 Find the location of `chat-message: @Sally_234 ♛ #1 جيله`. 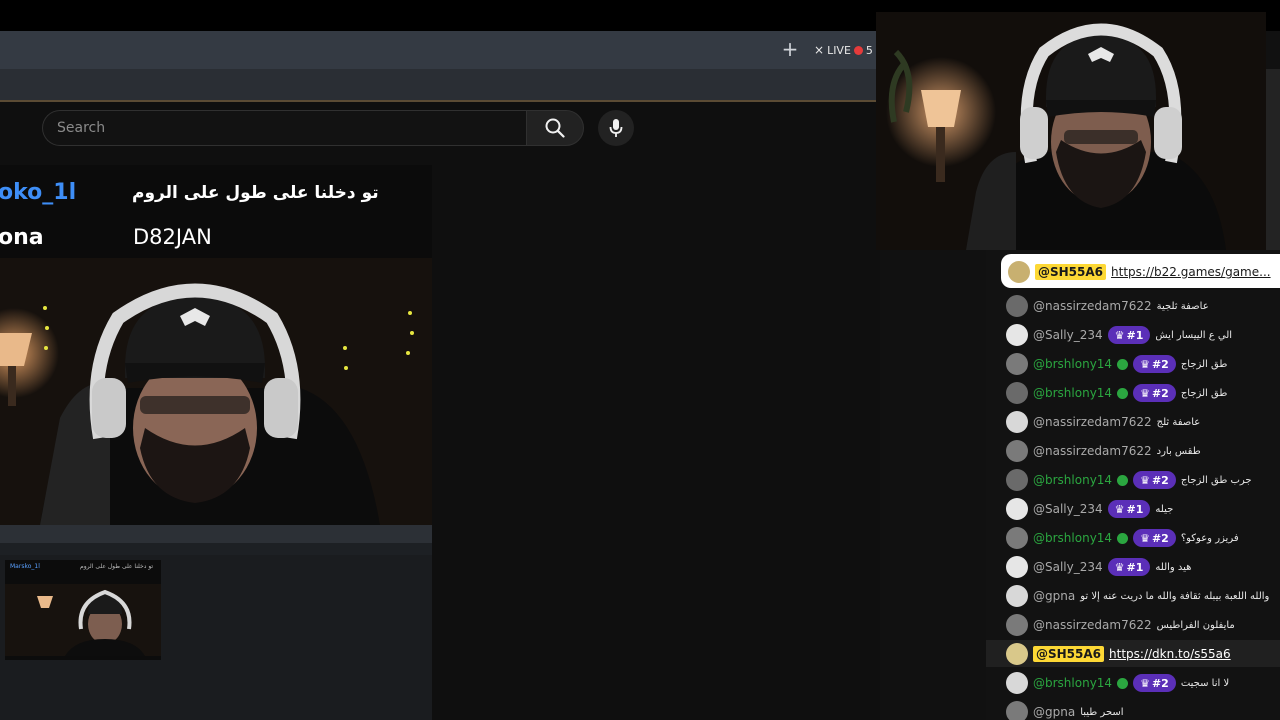

chat-message: @Sally_234 ♛ #1 جيله is located at coordinates (1089, 509).